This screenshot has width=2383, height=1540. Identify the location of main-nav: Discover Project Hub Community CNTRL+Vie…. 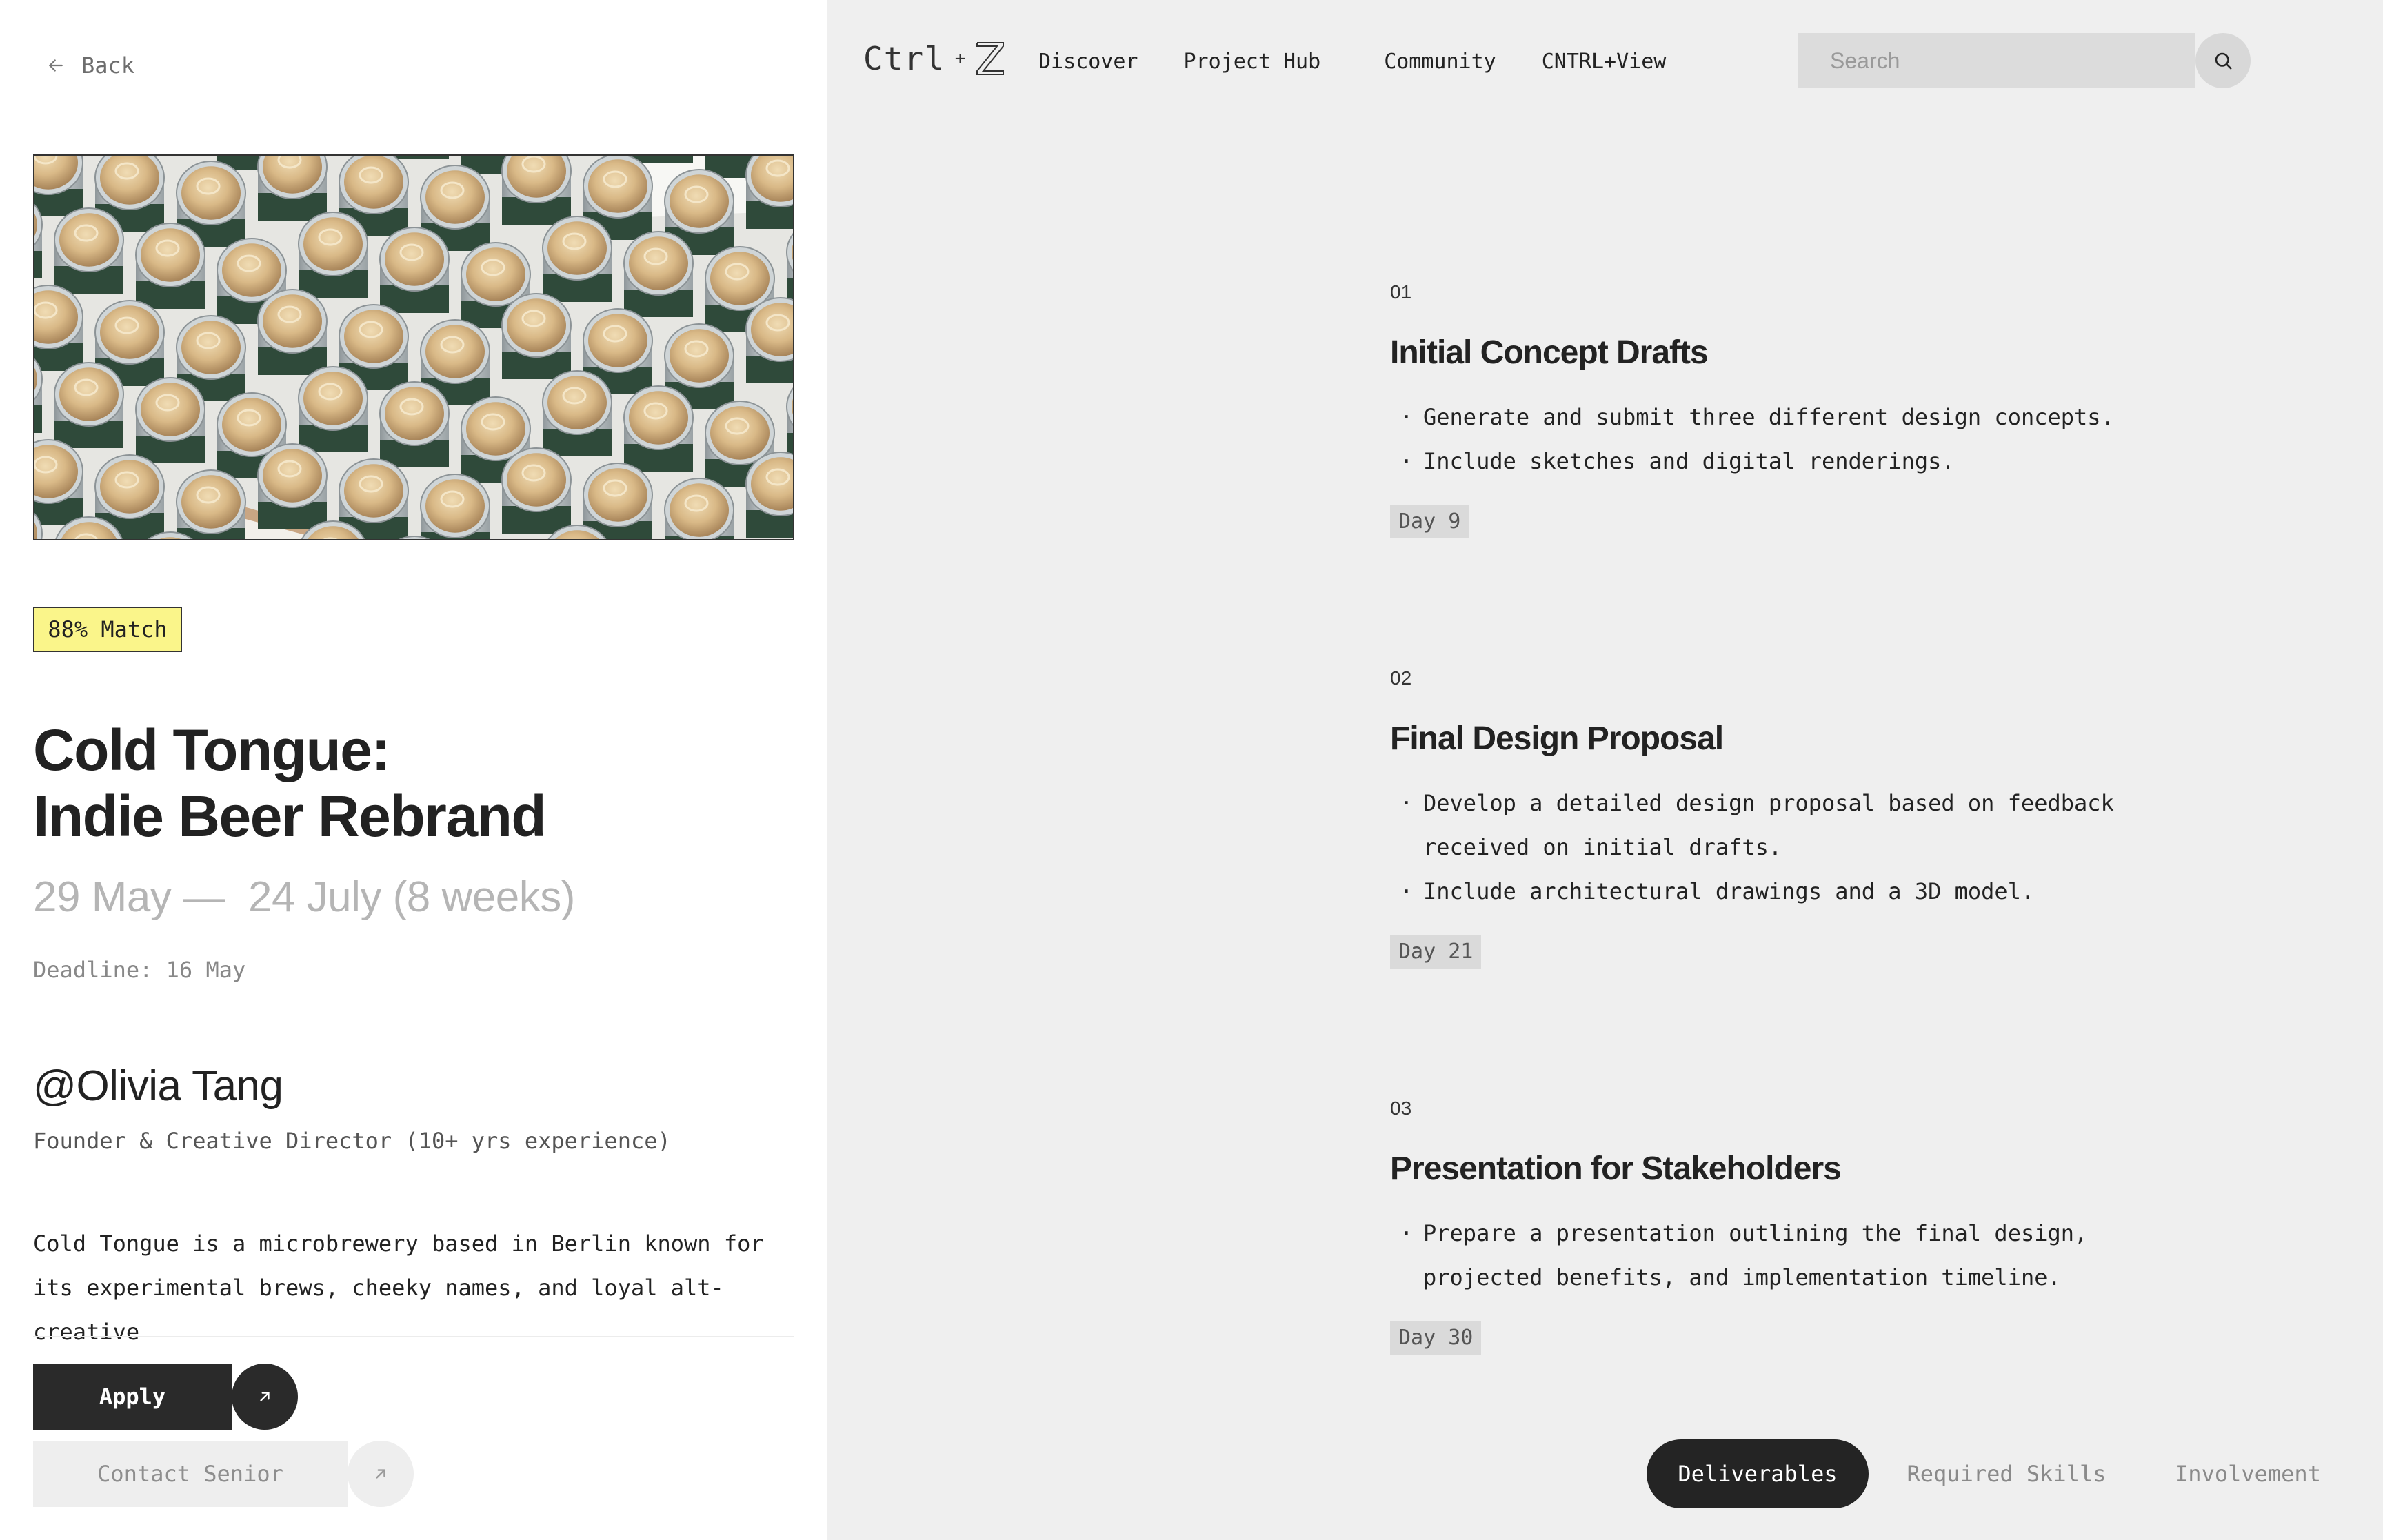
(1352, 62).